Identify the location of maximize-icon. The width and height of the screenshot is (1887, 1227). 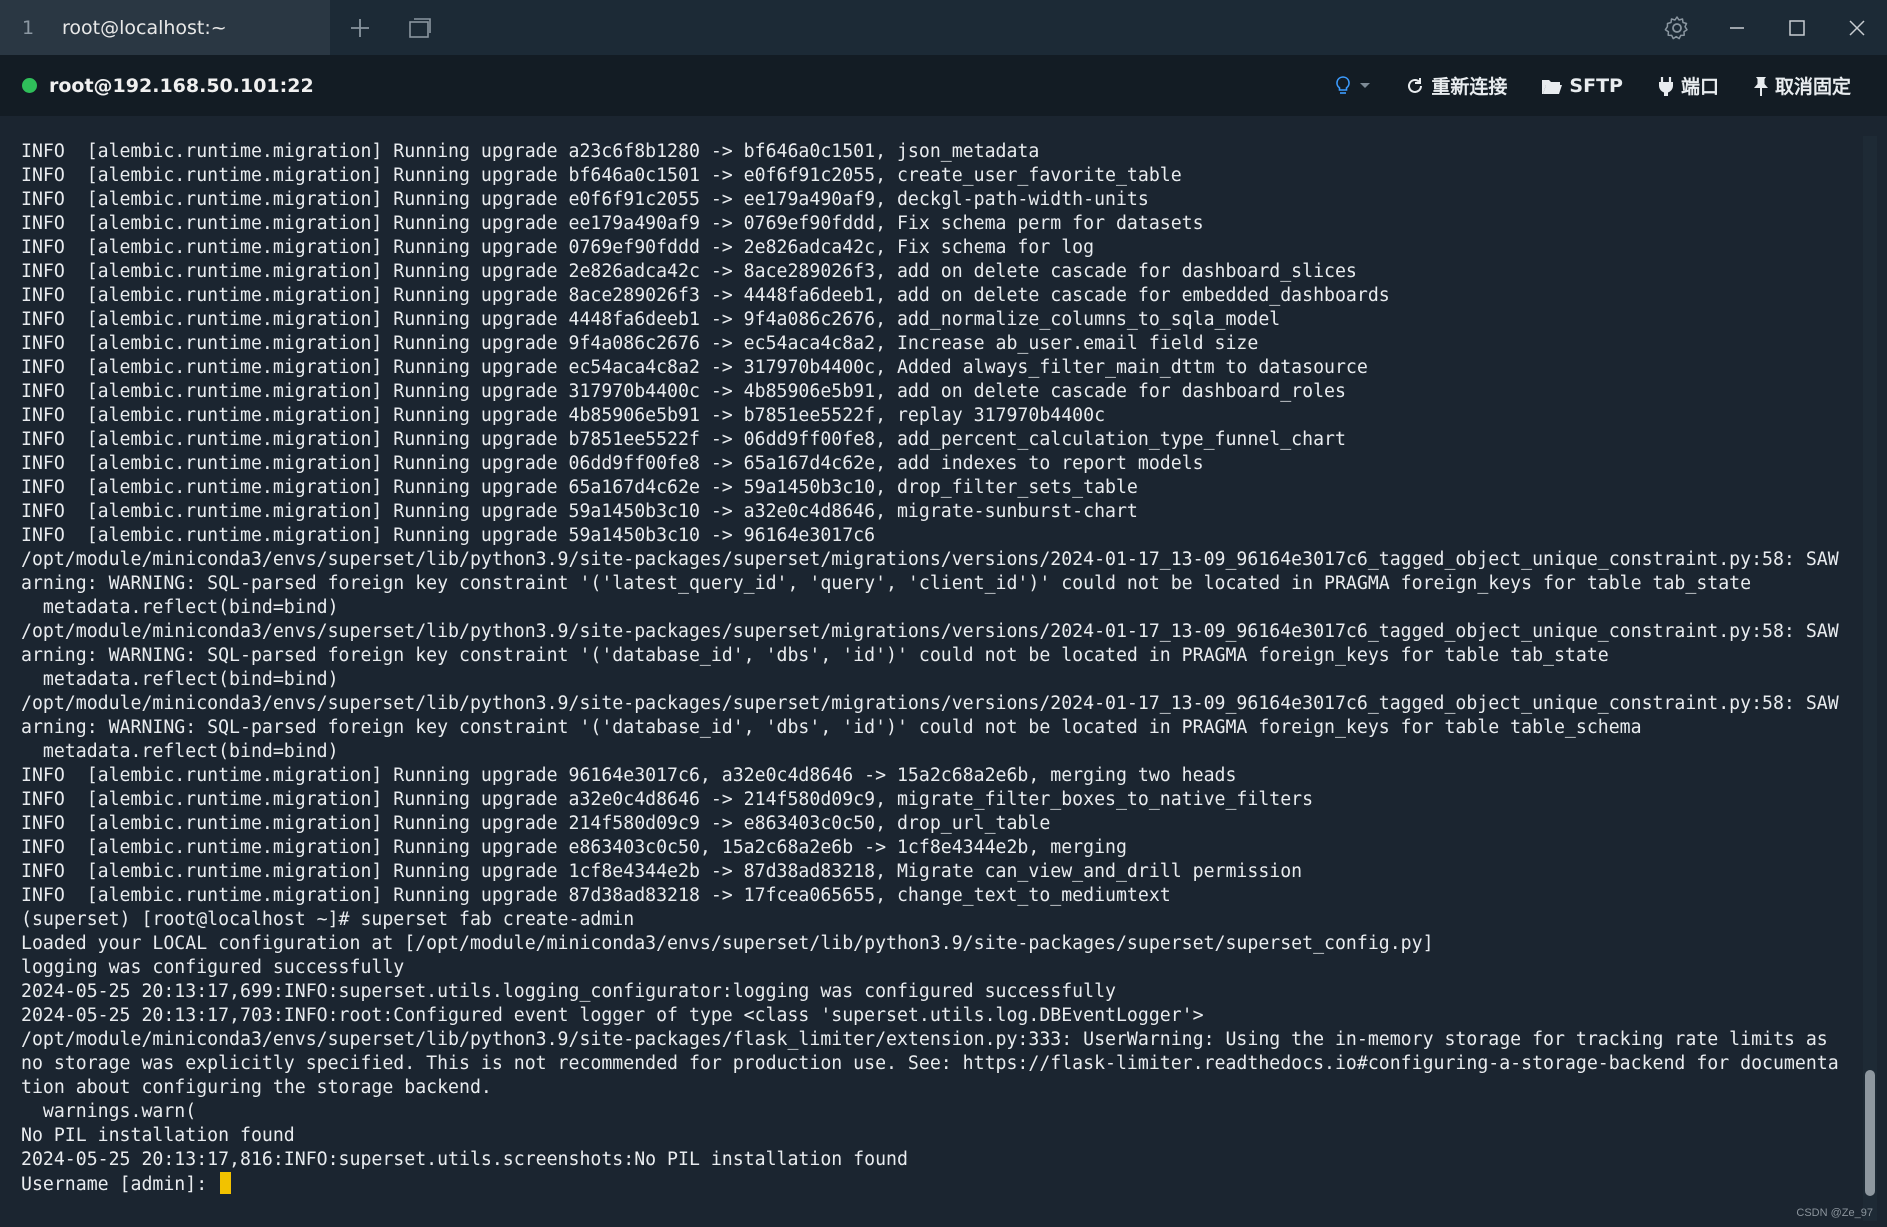
(1797, 27).